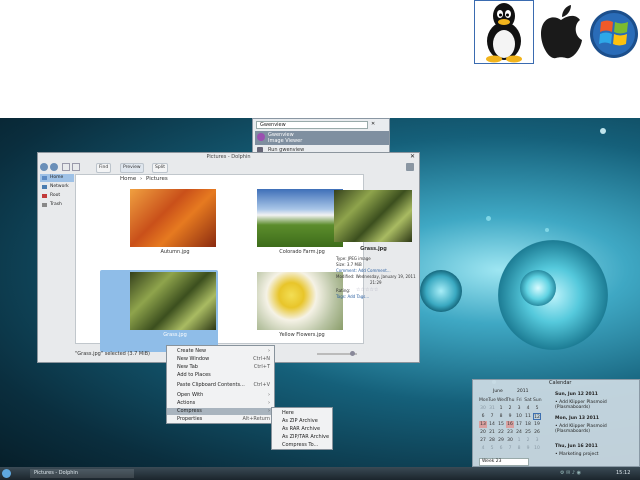  Describe the element at coordinates (504, 462) in the screenshot. I see `week-field: Week 23` at that location.